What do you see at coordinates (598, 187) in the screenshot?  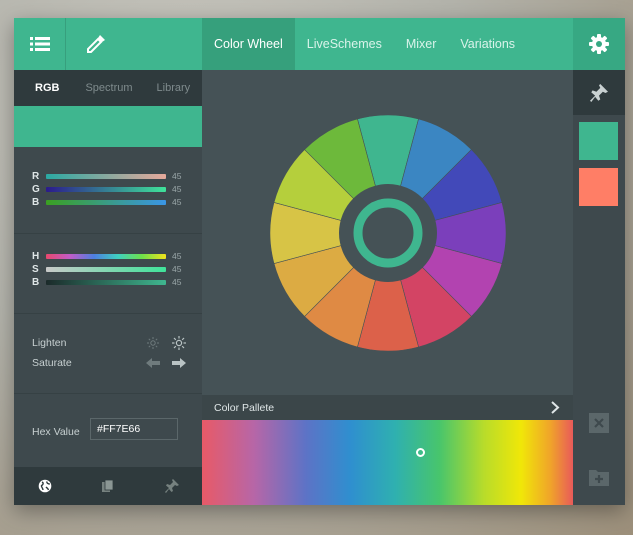 I see `saved-swatch-coral` at bounding box center [598, 187].